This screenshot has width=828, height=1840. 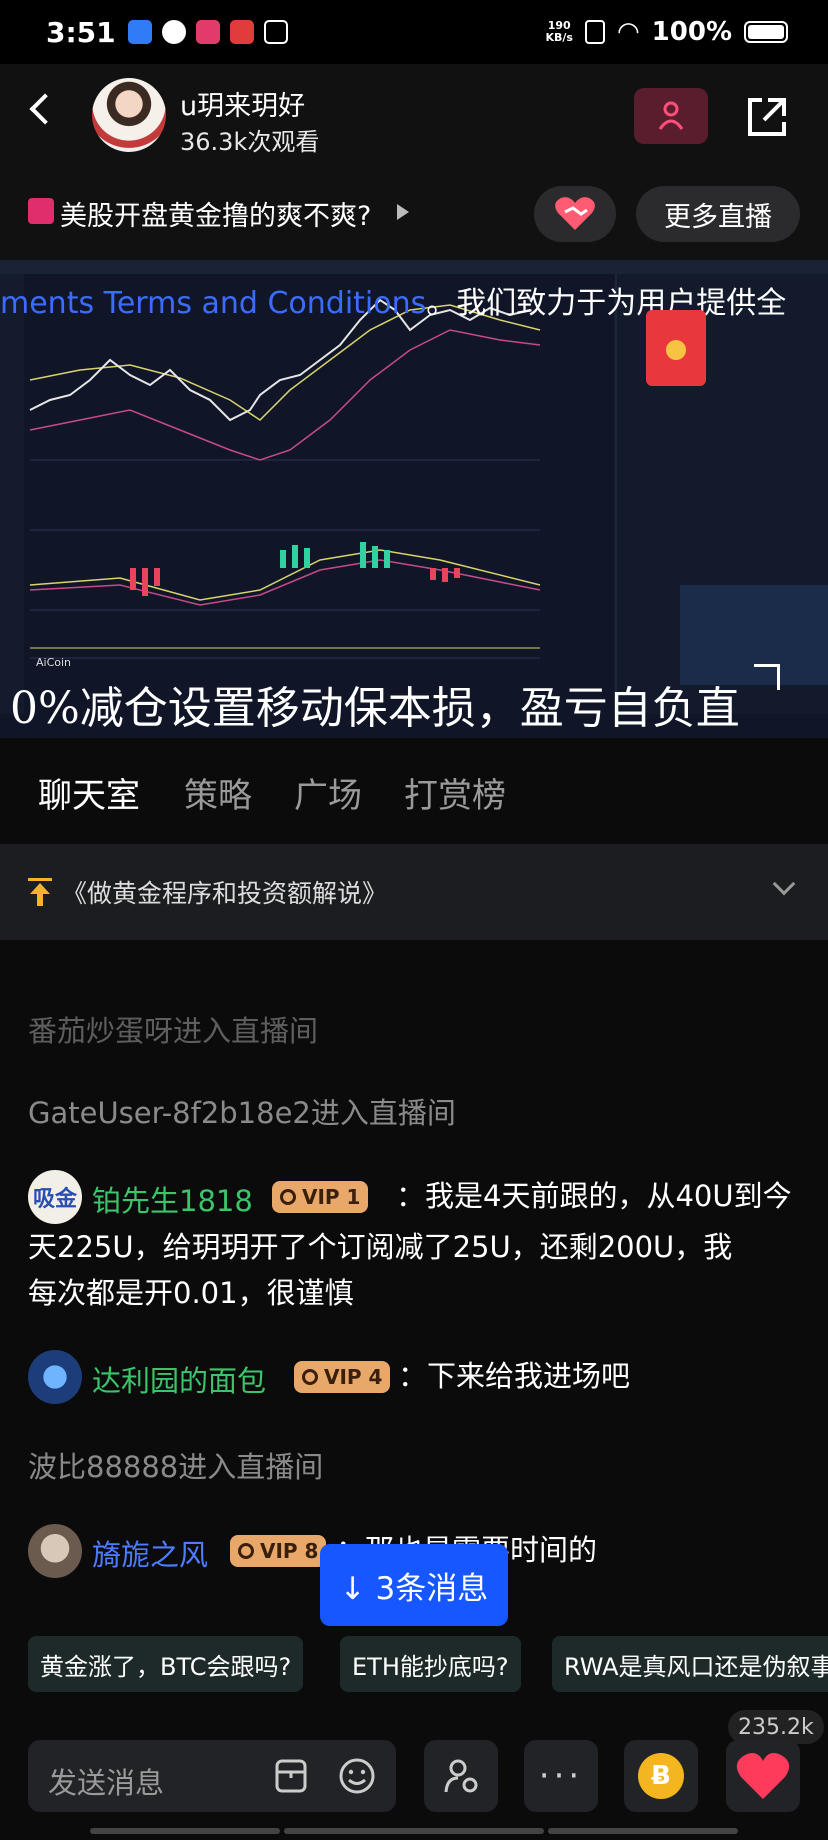 What do you see at coordinates (172, 1199) in the screenshot?
I see `username: 铂先生1818` at bounding box center [172, 1199].